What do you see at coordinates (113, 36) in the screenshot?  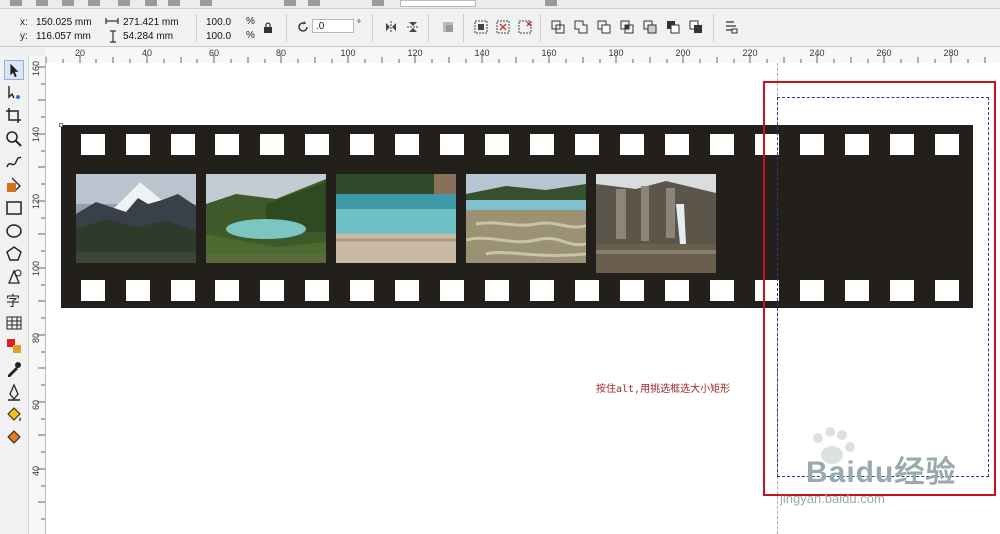 I see `height-icon` at bounding box center [113, 36].